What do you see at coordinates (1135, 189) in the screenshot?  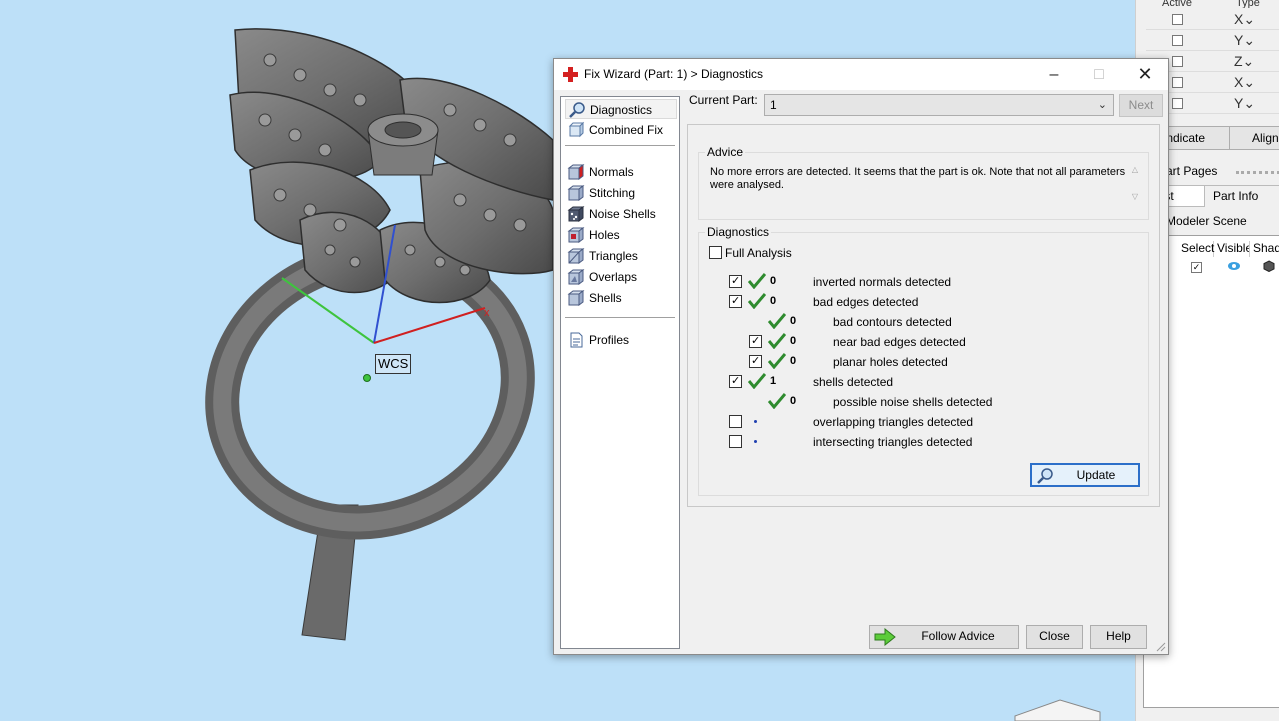 I see `advice-scrollbar: △ ▽` at bounding box center [1135, 189].